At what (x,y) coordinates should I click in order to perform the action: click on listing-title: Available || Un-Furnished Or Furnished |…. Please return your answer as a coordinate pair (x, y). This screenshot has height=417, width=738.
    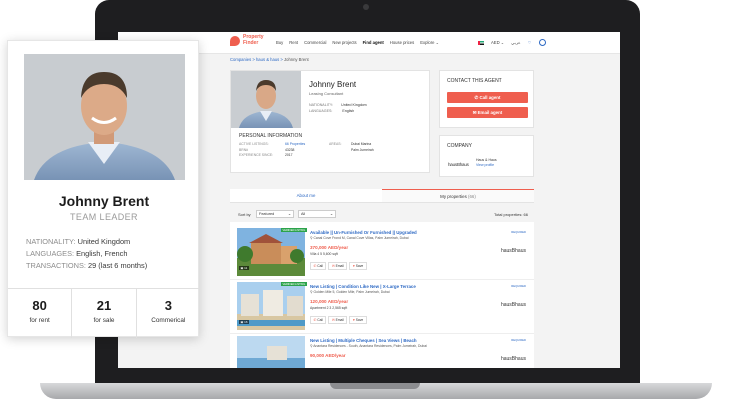
    Looking at the image, I should click on (363, 232).